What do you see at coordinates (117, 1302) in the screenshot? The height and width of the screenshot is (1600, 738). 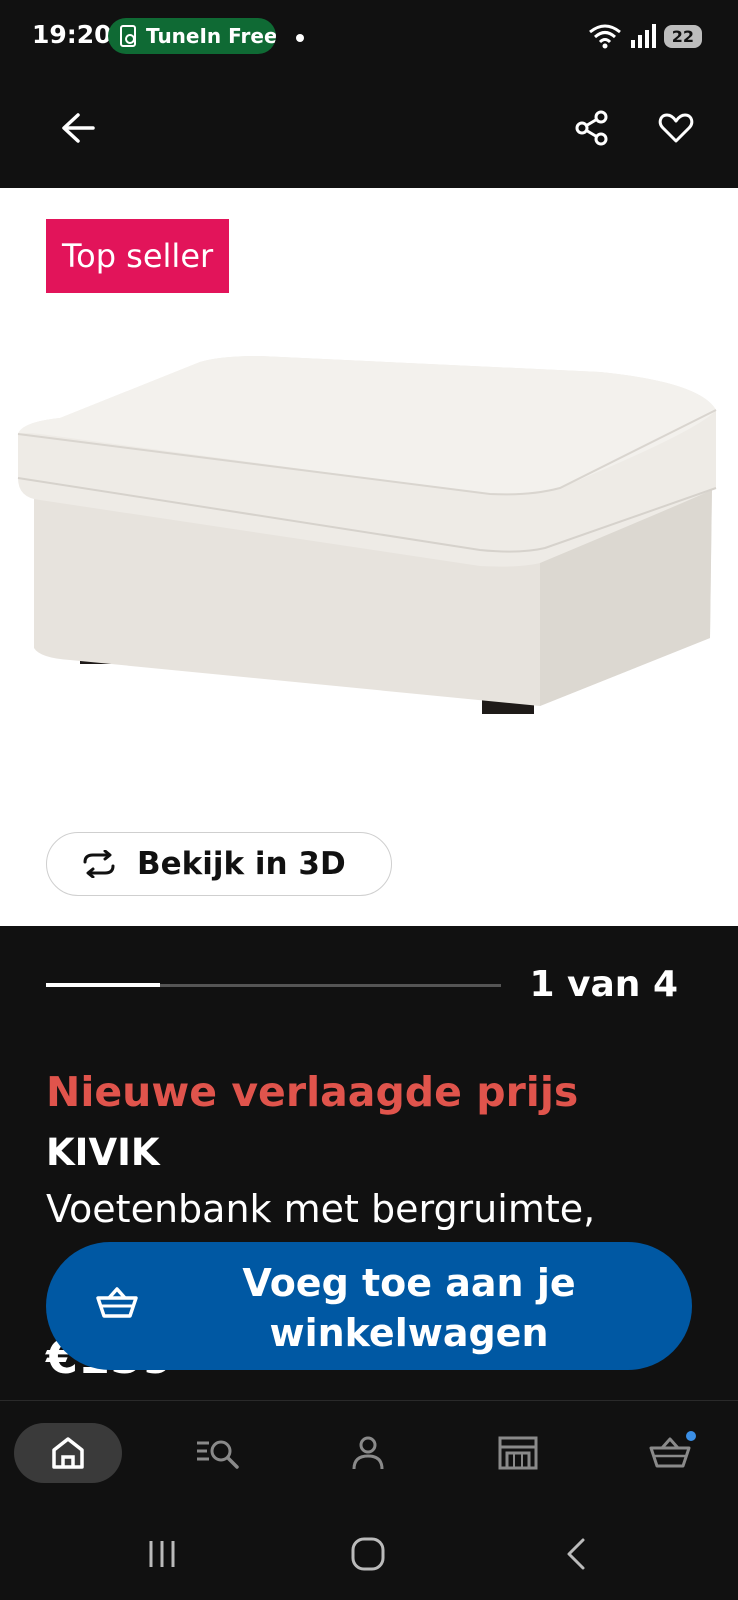 I see `basket-icon` at bounding box center [117, 1302].